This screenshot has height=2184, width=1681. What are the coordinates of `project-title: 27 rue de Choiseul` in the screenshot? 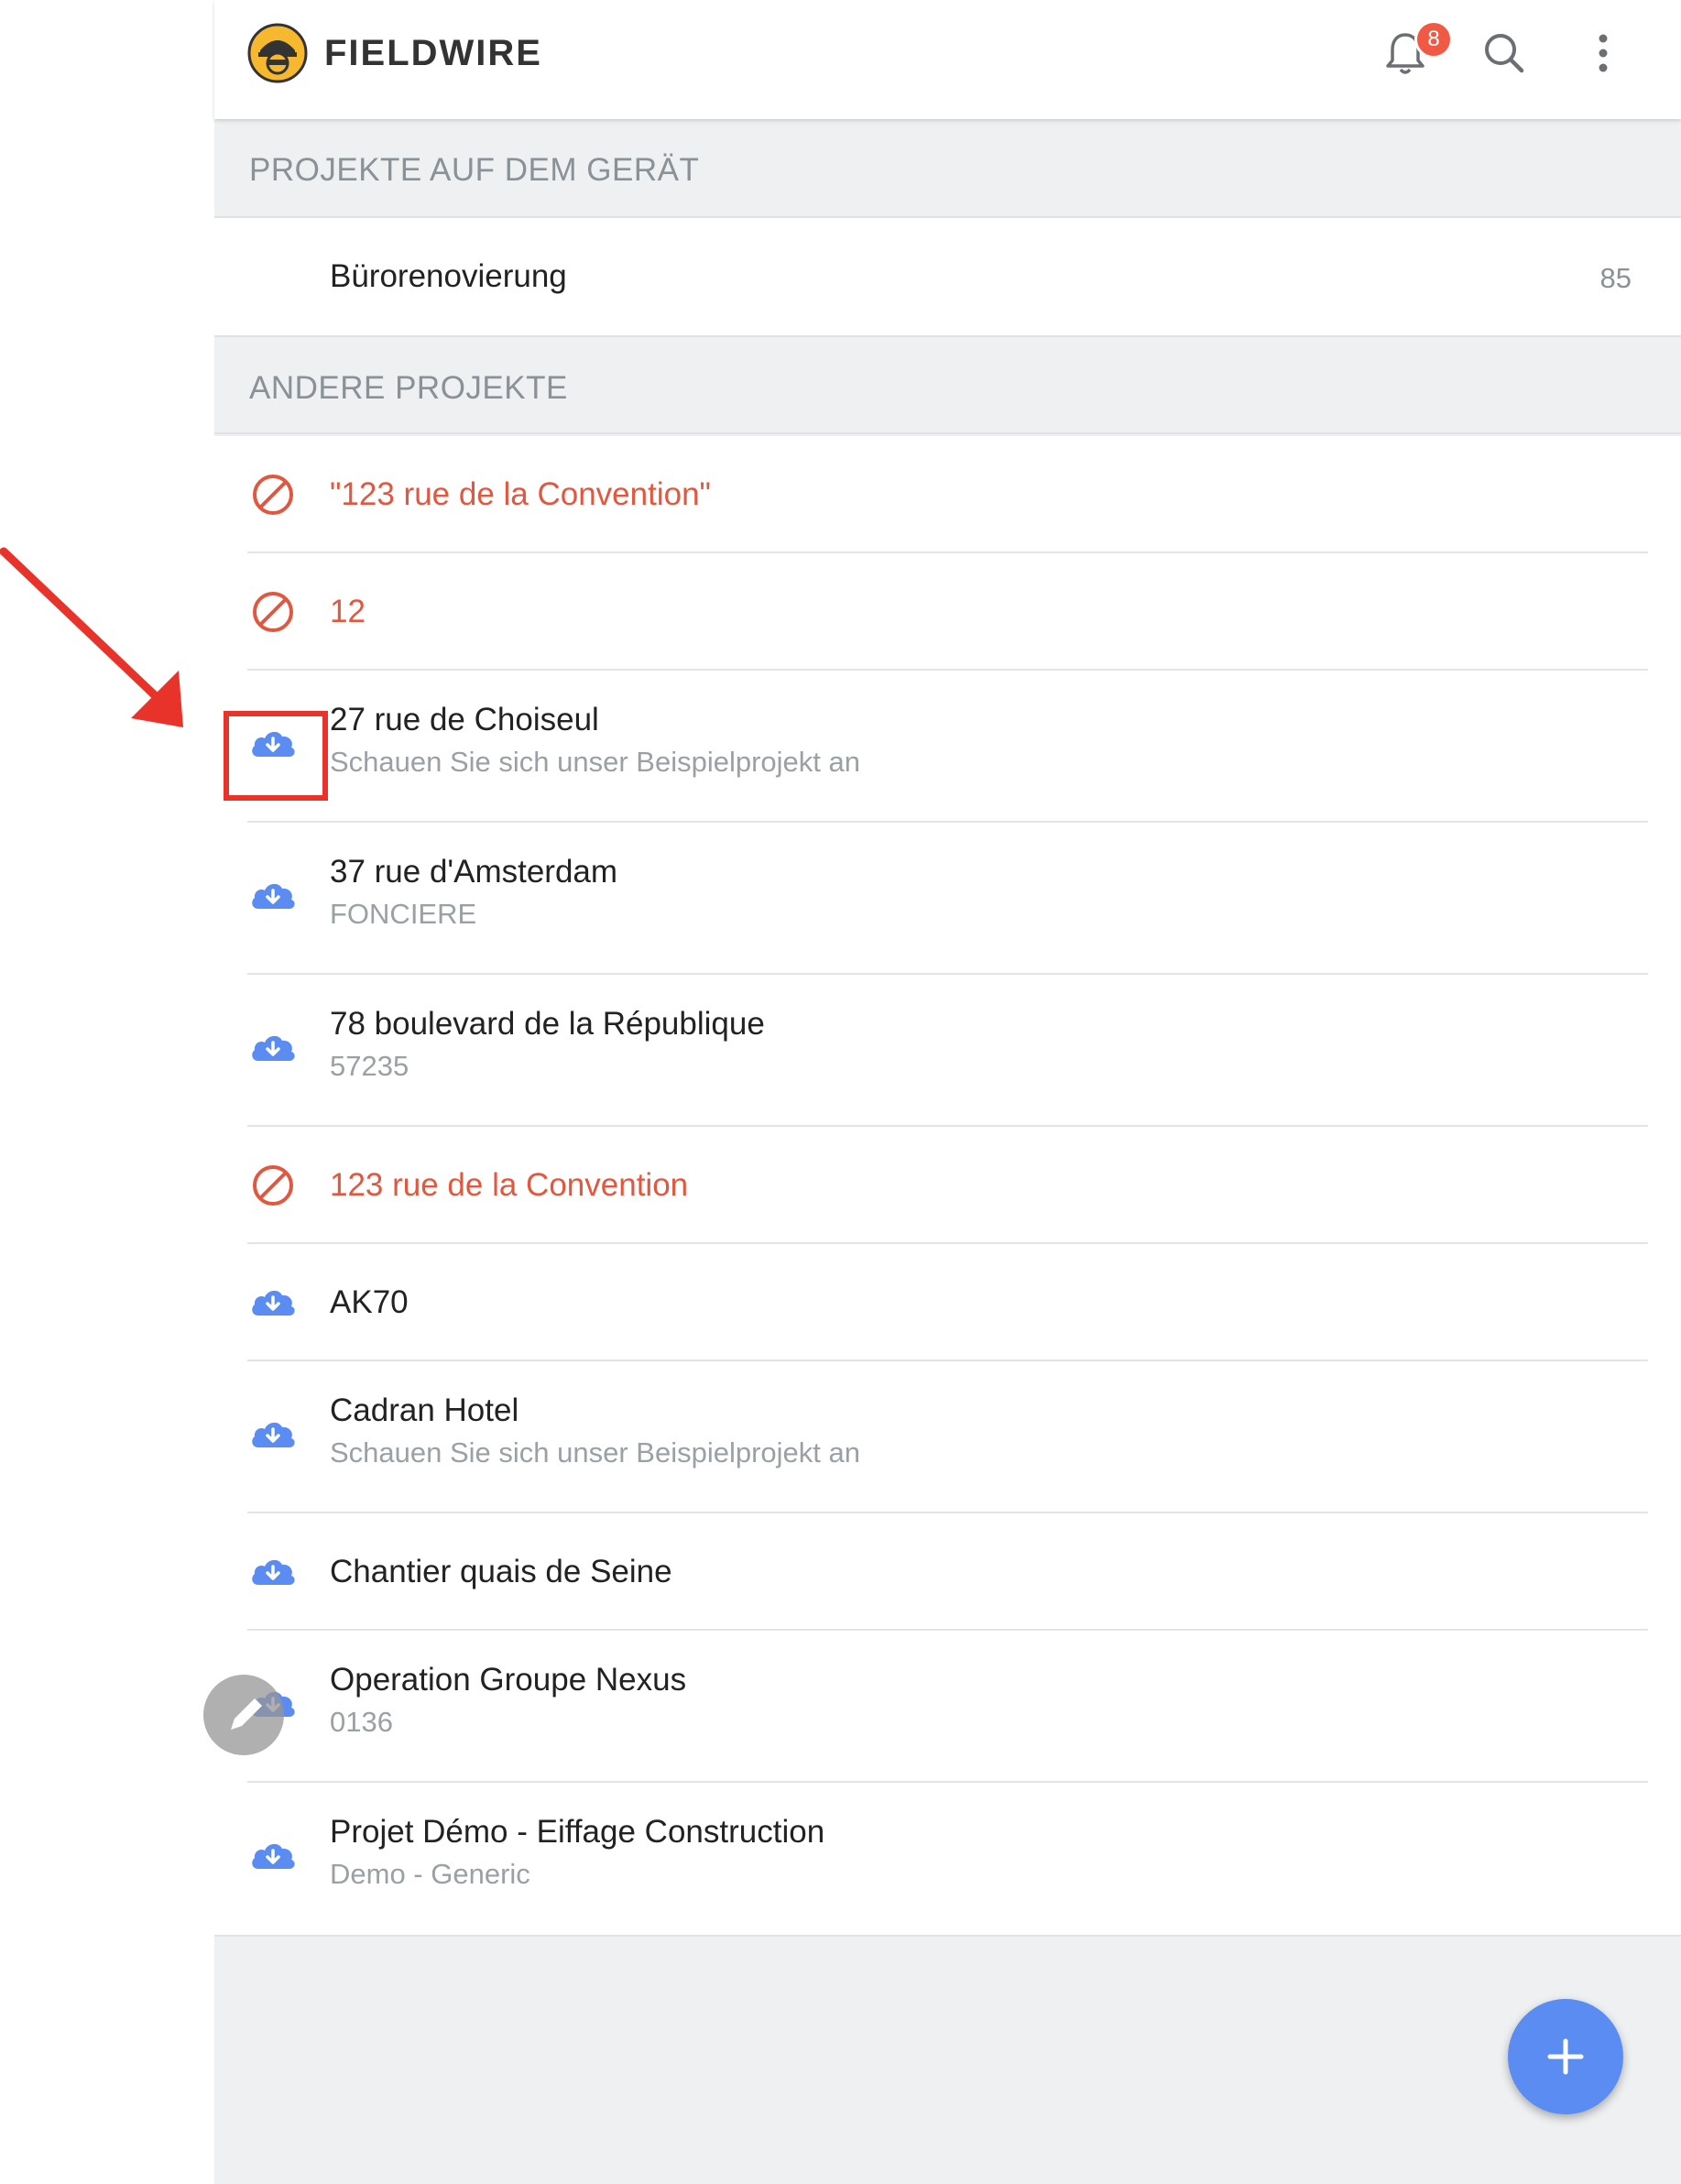 It's located at (465, 719).